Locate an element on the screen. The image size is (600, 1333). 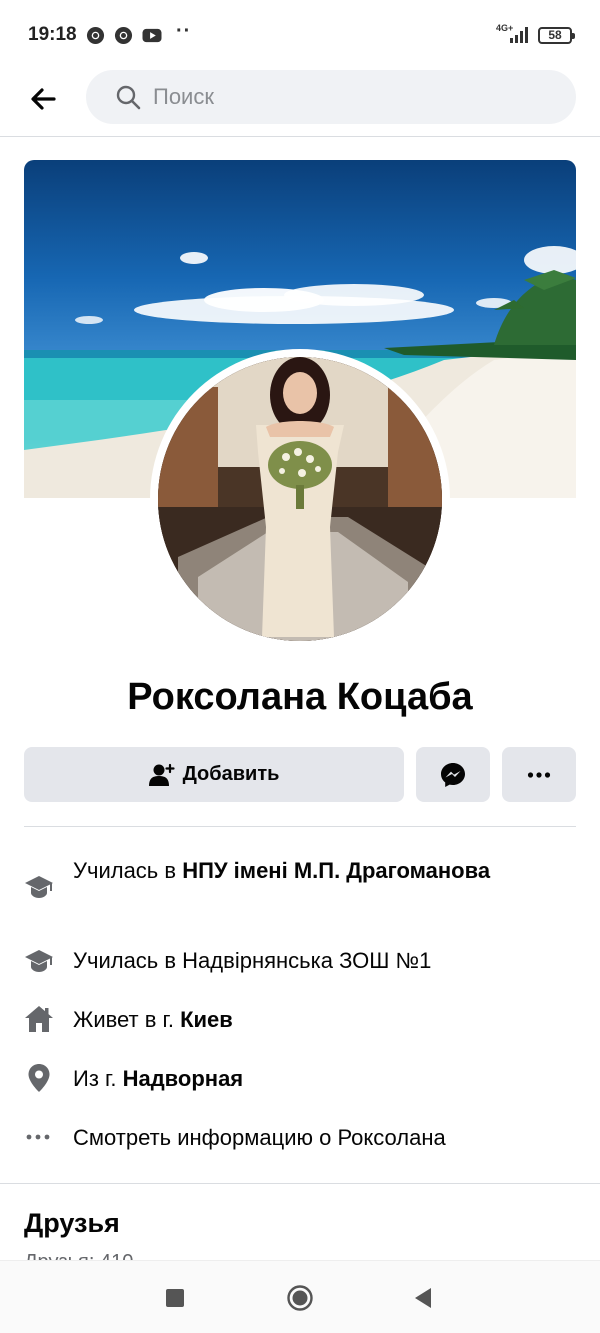
education-university-text: Училась в НПУ імені М.П. Драгоманова is located at coordinates (283, 870).